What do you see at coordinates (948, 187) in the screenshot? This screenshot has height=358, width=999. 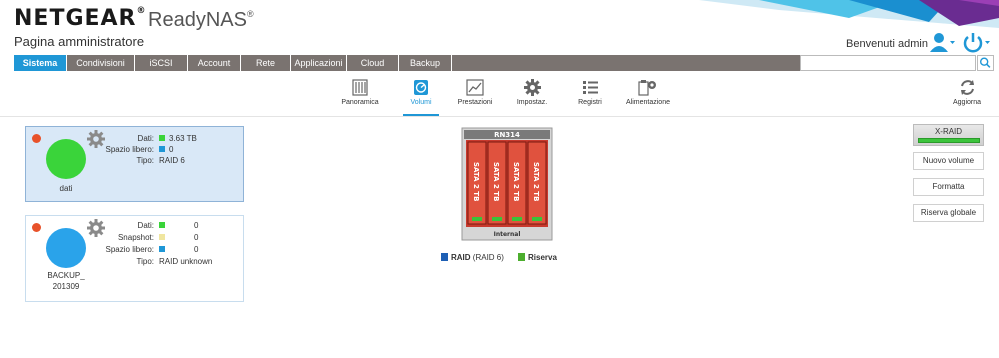 I see `format-button: Formatta` at bounding box center [948, 187].